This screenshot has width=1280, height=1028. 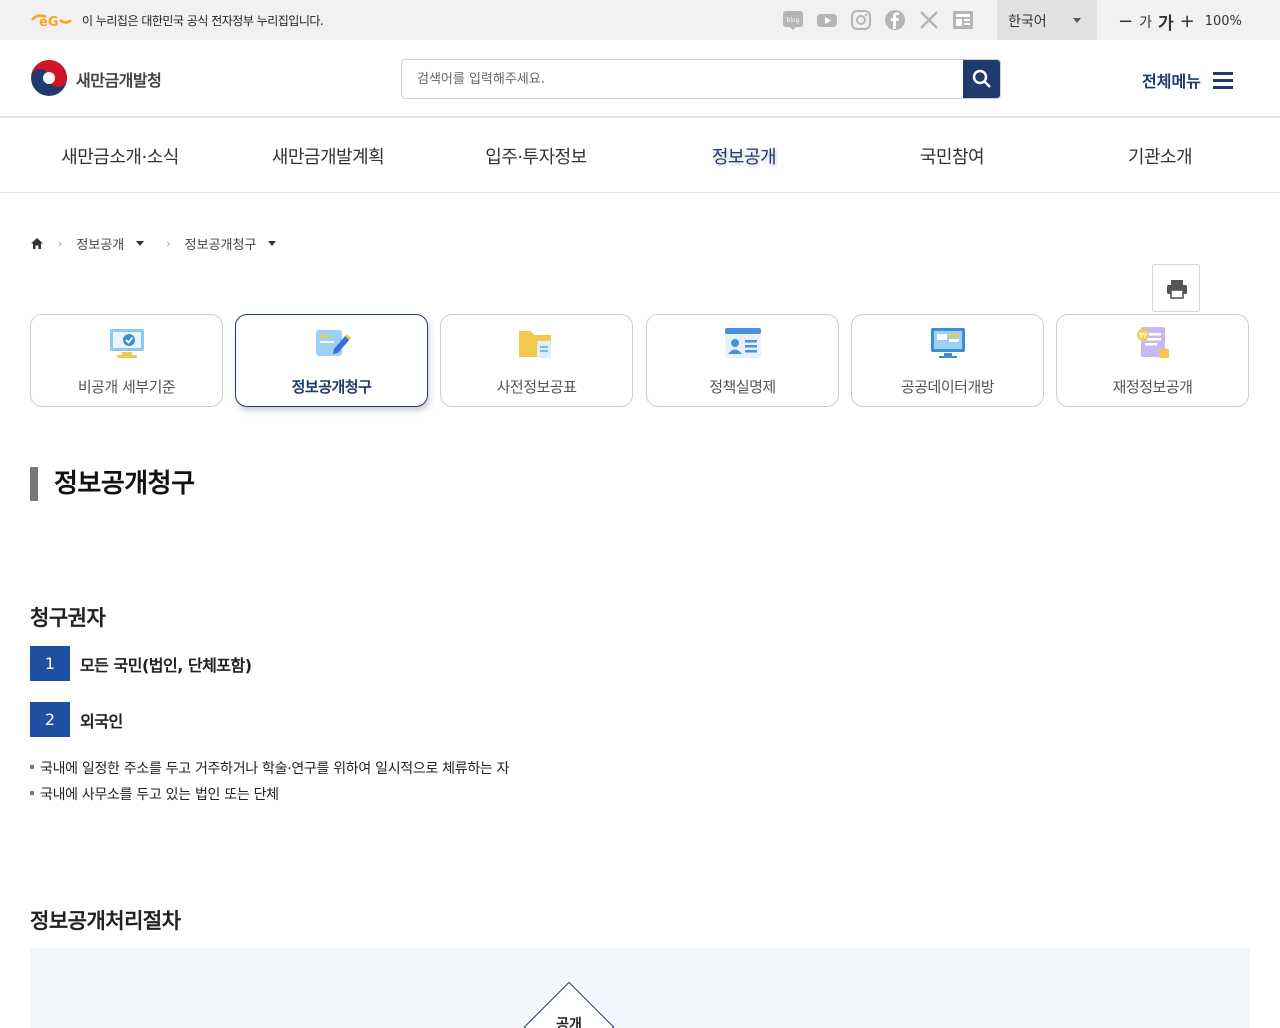 I want to click on monitor-check-icon, so click(x=127, y=343).